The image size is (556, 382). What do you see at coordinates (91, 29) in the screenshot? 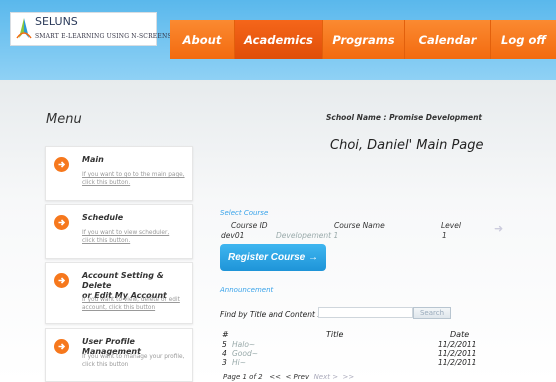
I see `logo: SELUNS SMART E-LEARNING USING N-SCREENS` at bounding box center [91, 29].